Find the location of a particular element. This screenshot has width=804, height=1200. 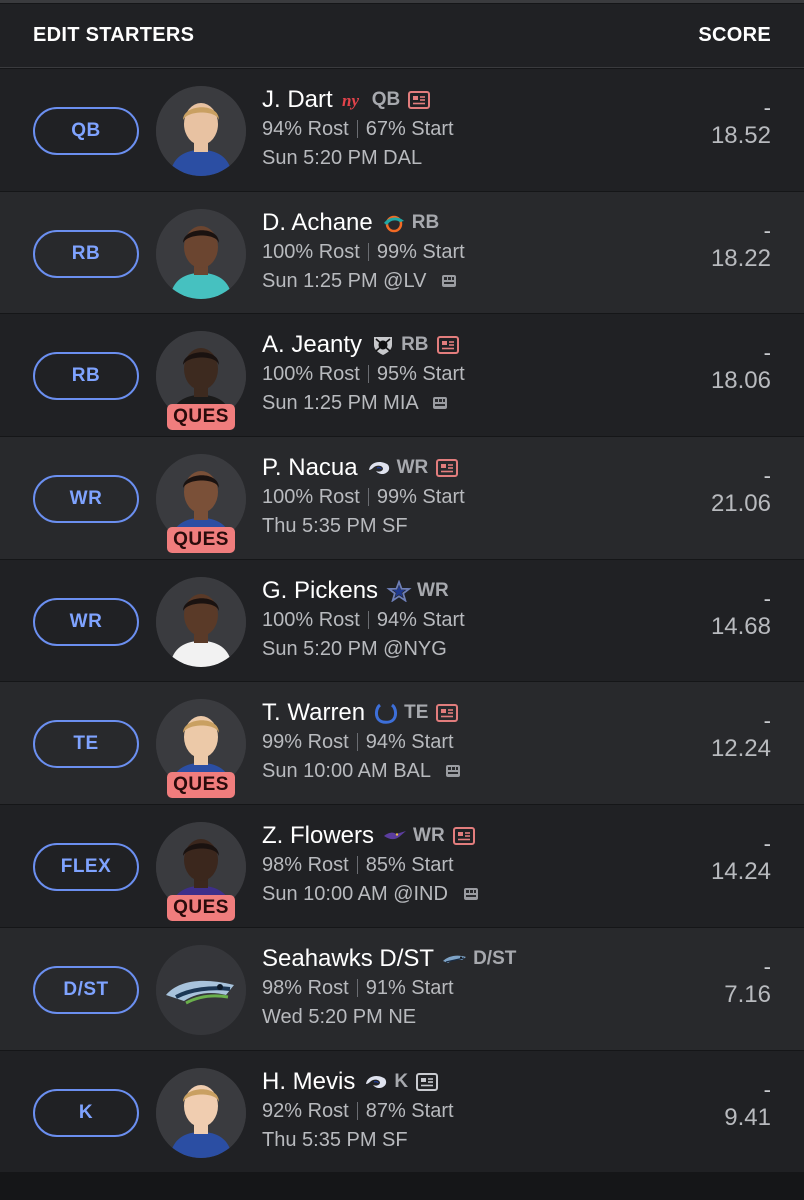

game-line: Sun 1:25 PM @LV is located at coordinates (477, 281).